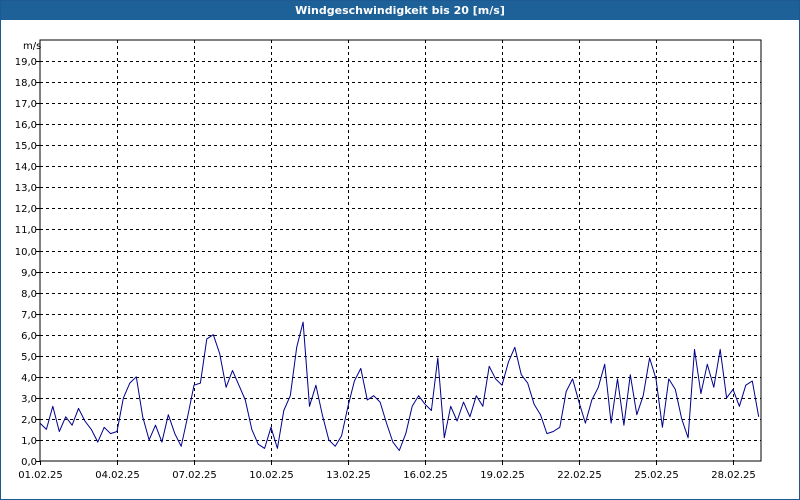 This screenshot has height=500, width=800. Describe the element at coordinates (425, 475) in the screenshot. I see `x-tick-label: 16.02.25` at that location.